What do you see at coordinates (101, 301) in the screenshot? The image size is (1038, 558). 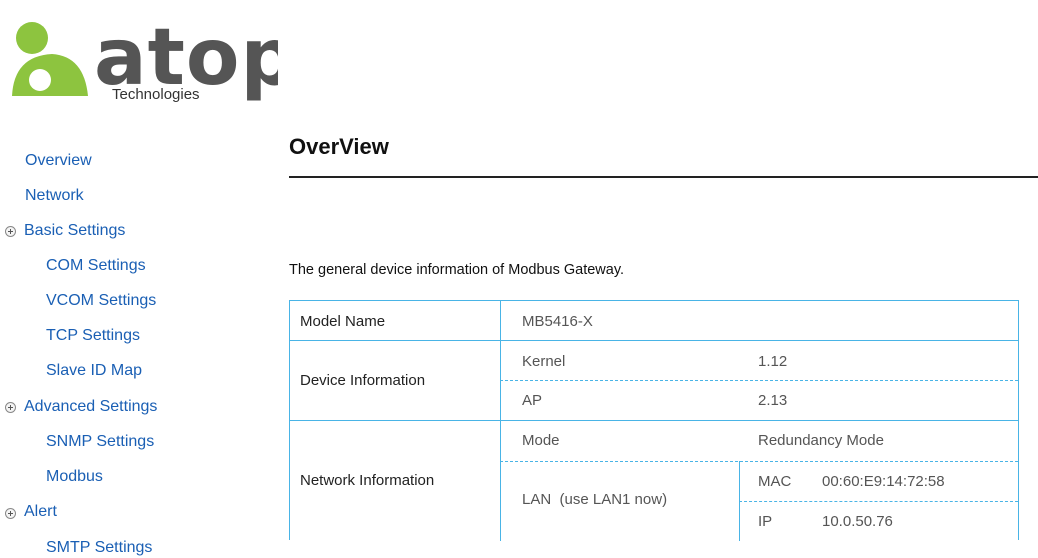 I see `sidebar-item-vcom-settings: VCOM Settings` at bounding box center [101, 301].